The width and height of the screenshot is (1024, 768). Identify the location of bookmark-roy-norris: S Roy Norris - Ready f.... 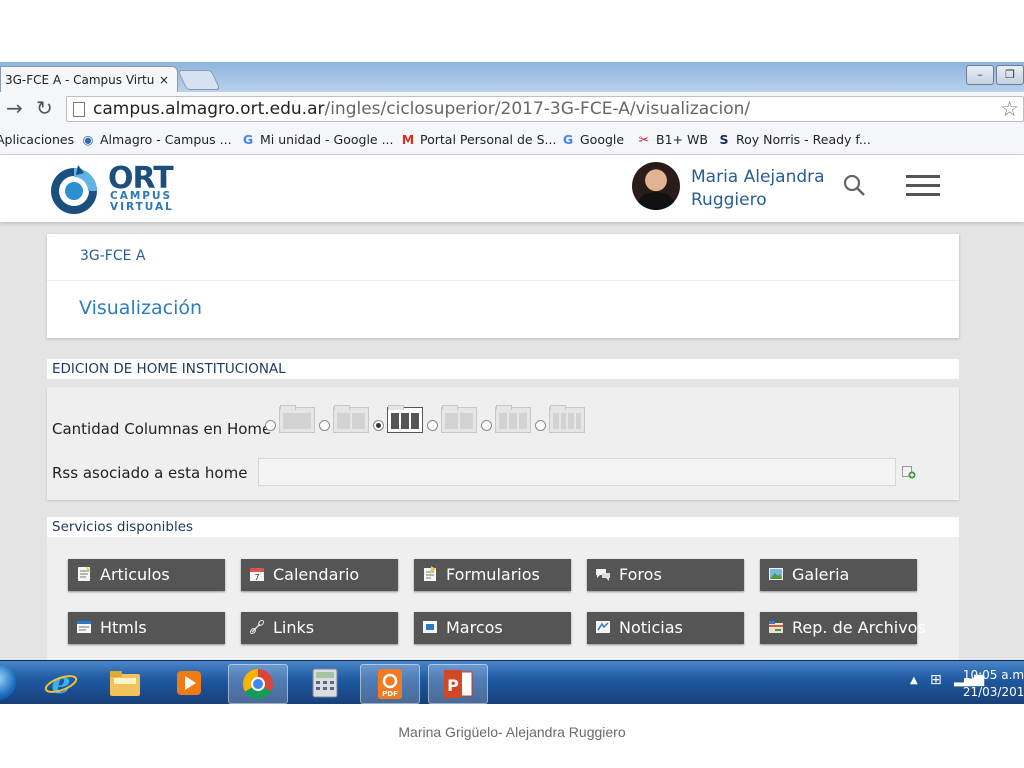
(793, 139).